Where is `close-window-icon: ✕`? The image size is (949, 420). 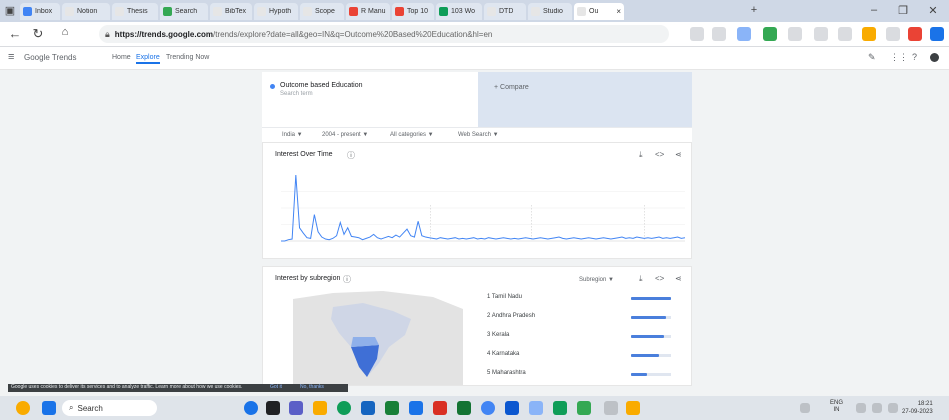
close-window-icon: ✕ is located at coordinates (933, 10).